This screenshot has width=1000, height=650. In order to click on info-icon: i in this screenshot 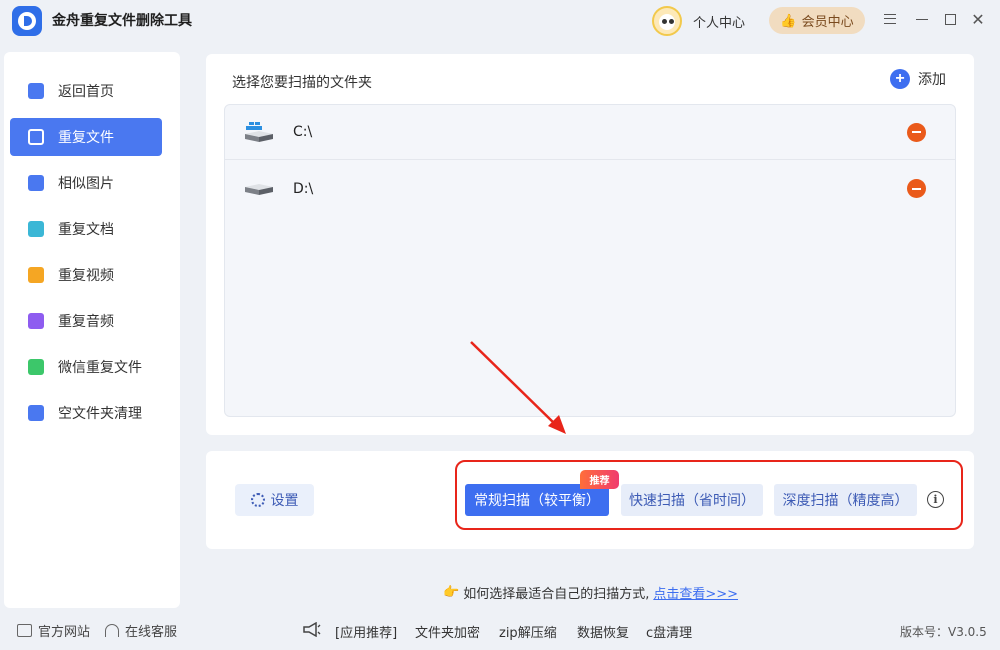, I will do `click(935, 499)`.